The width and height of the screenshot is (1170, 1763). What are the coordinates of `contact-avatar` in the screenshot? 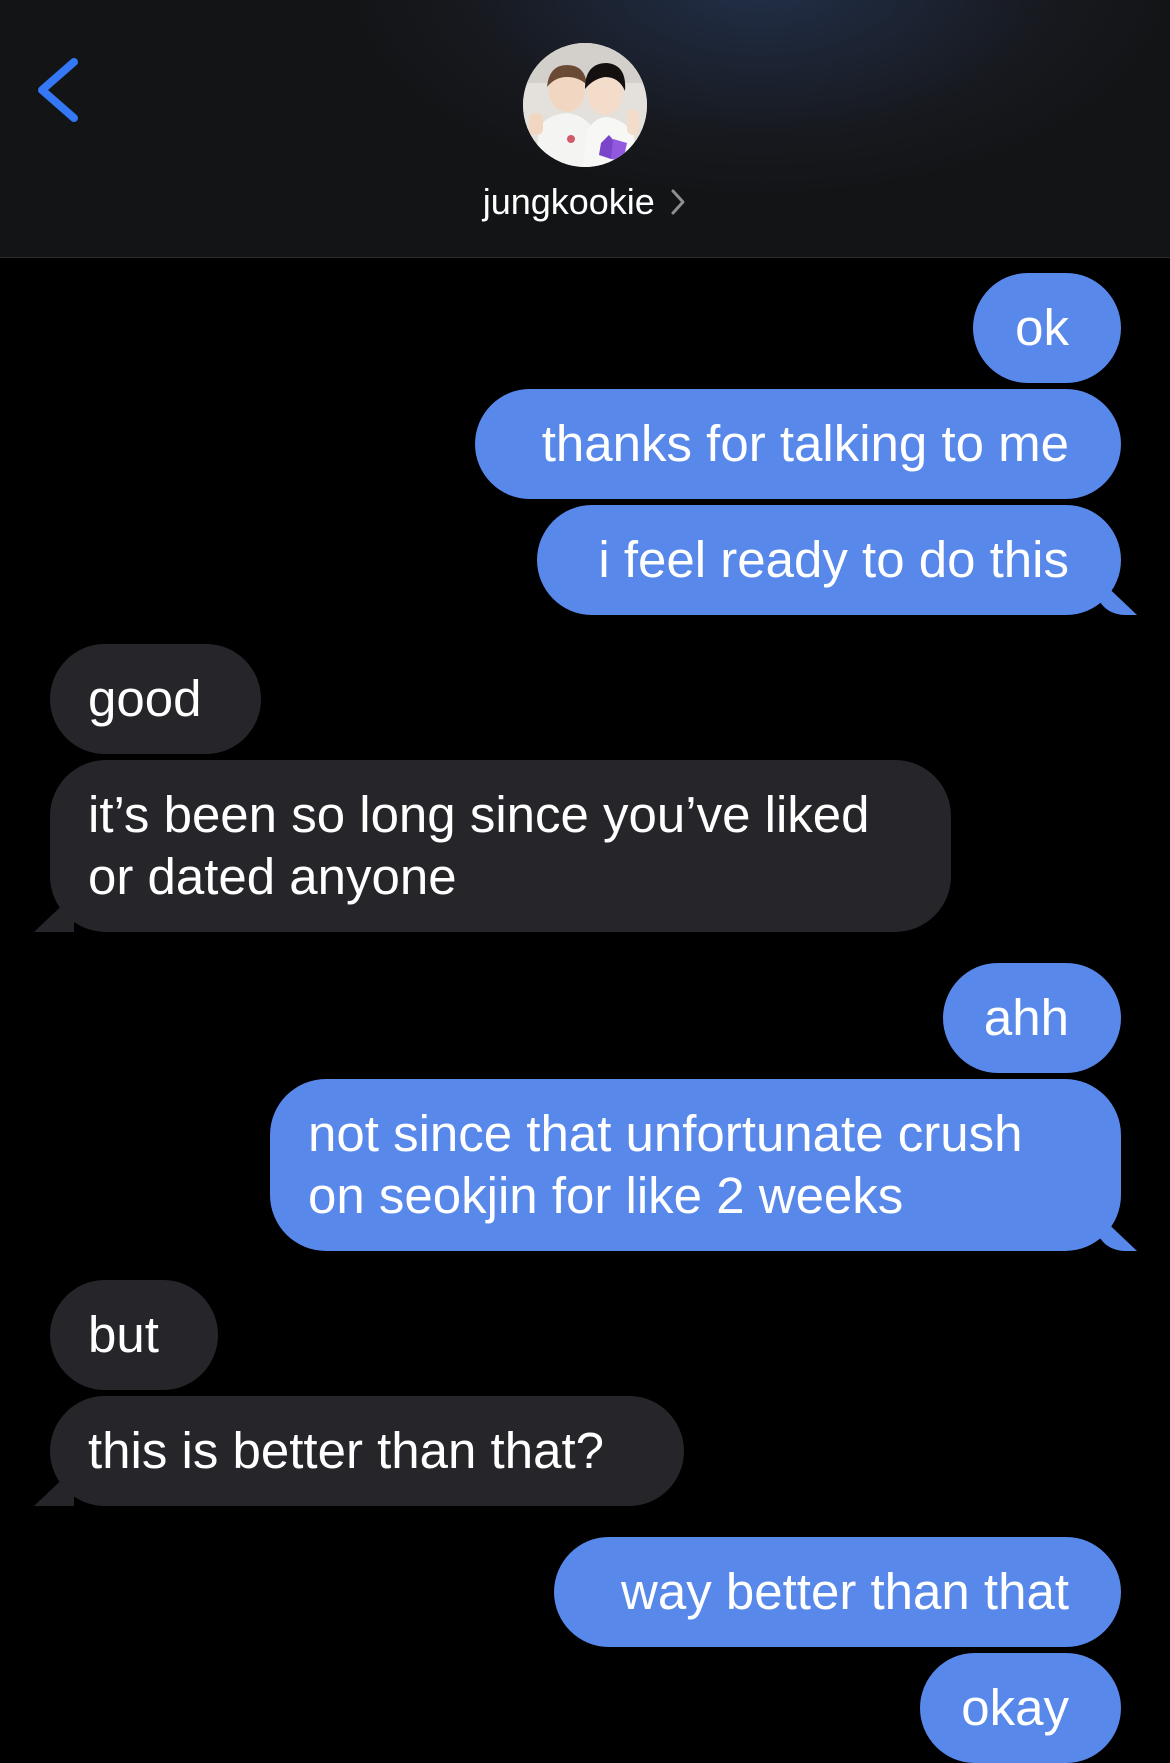 It's located at (585, 105).